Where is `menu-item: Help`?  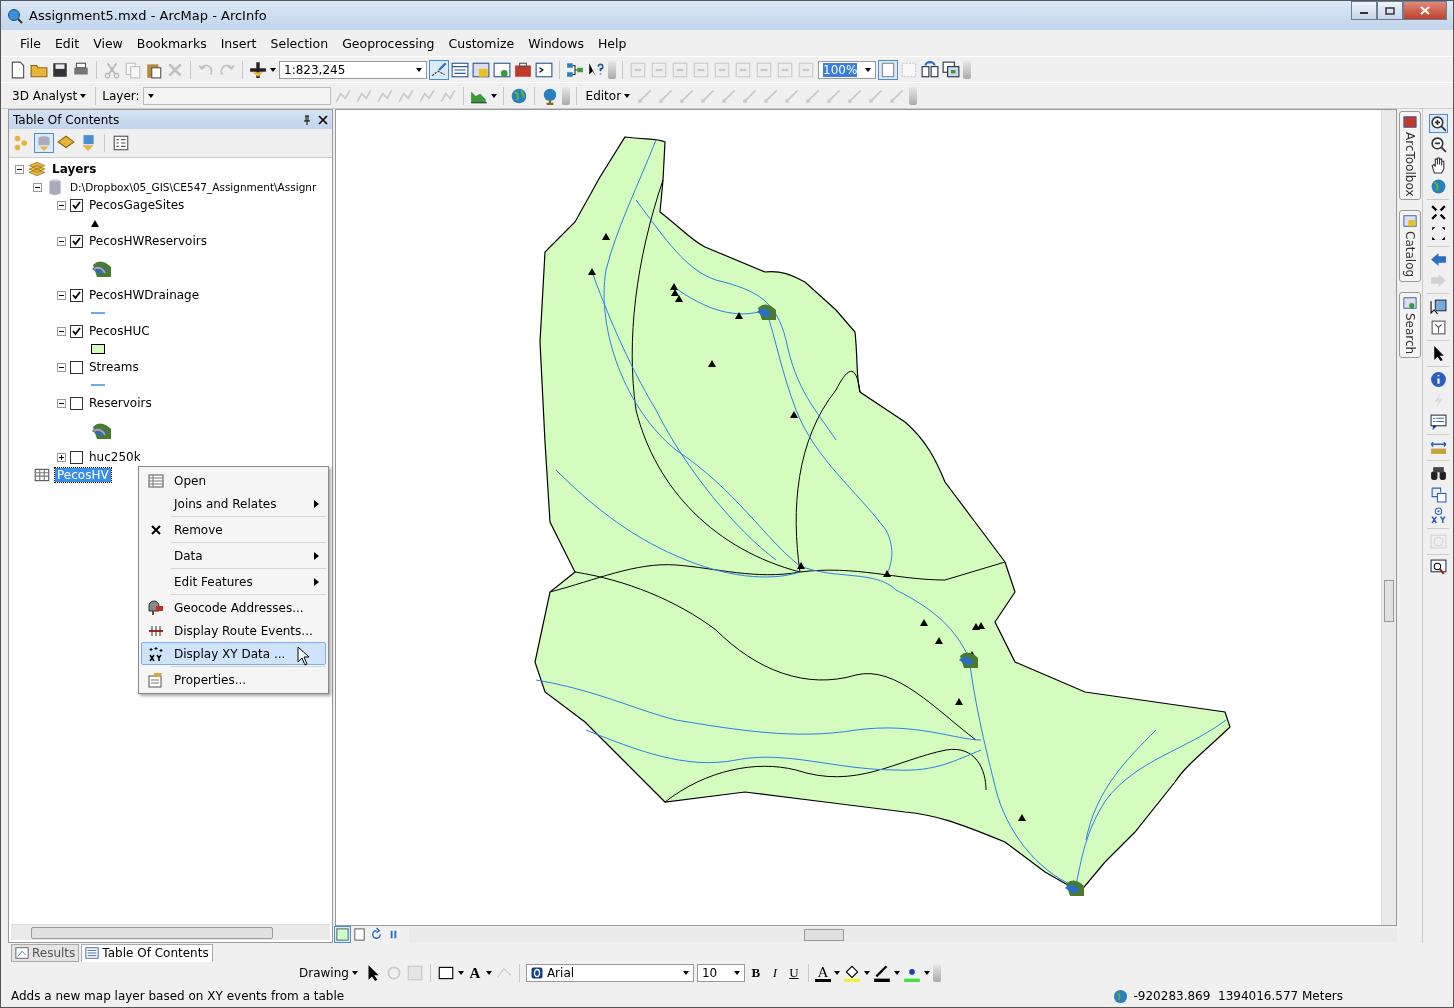
menu-item: Help is located at coordinates (612, 43).